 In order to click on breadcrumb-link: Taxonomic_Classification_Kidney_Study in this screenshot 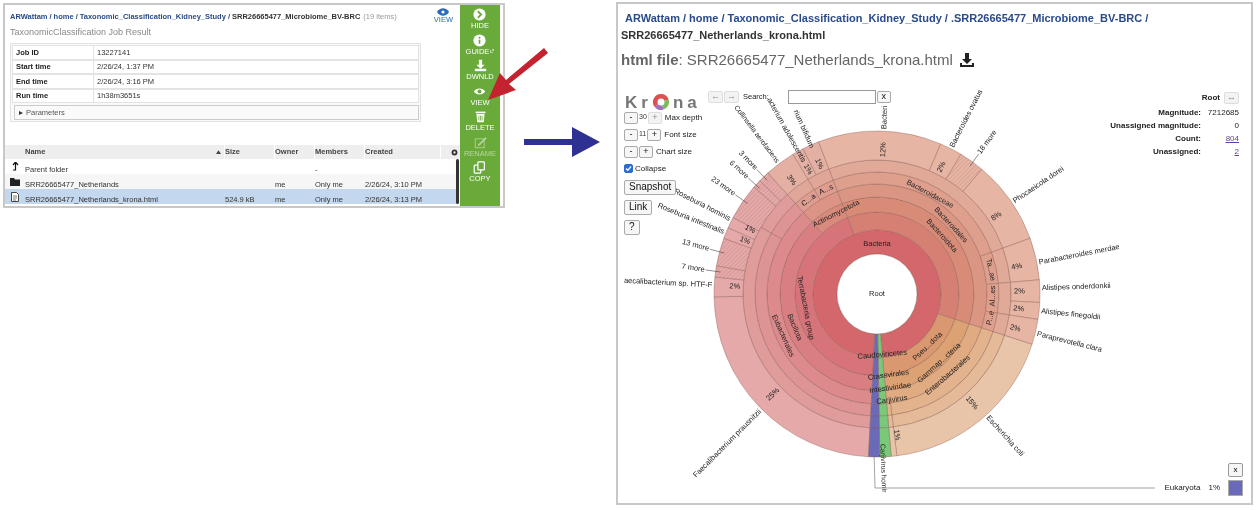, I will do `click(834, 18)`.